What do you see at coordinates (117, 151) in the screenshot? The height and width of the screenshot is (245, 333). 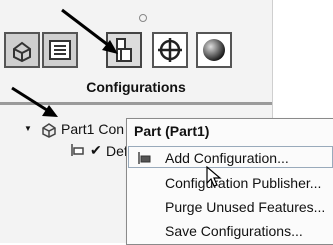 I see `tree-item-label: Def` at bounding box center [117, 151].